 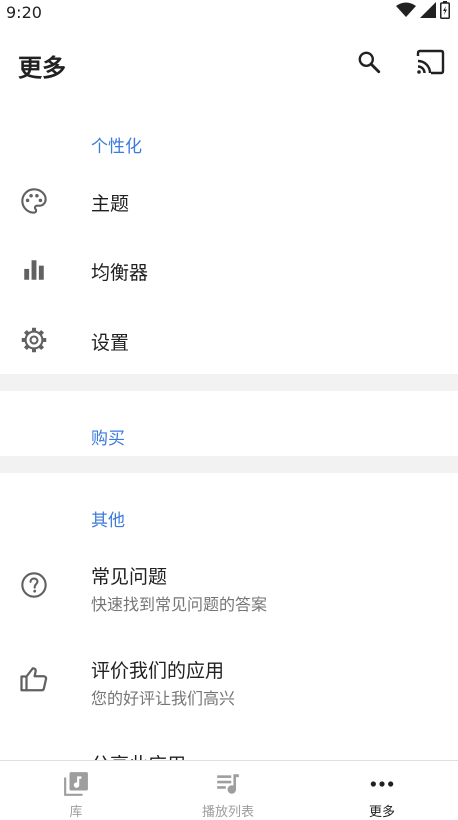 What do you see at coordinates (163, 698) in the screenshot?
I see `menu-item-subtitle: 您的好评让我们高兴` at bounding box center [163, 698].